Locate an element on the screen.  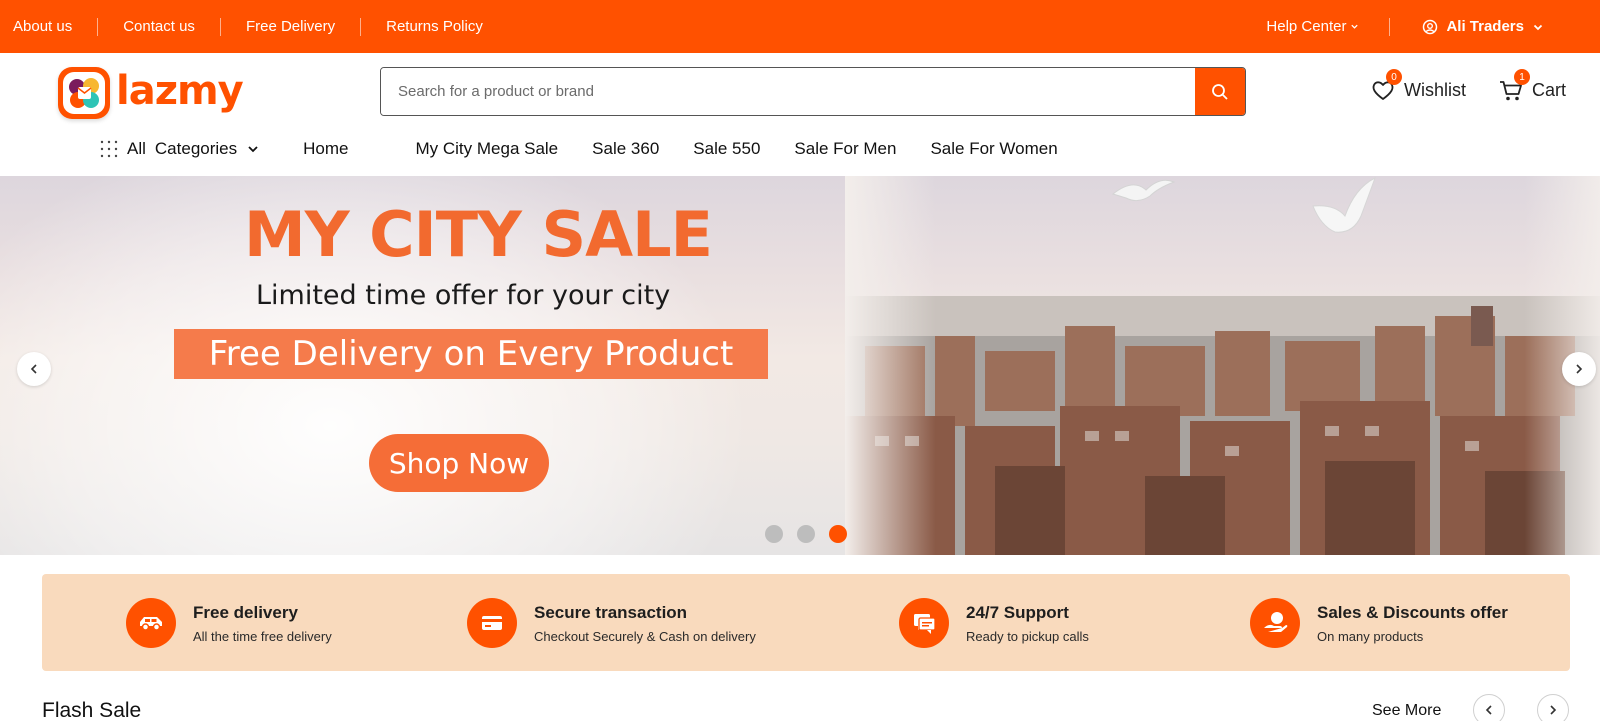
feature-subtitle: Checkout Securely & Cash on delivery is located at coordinates (645, 636).